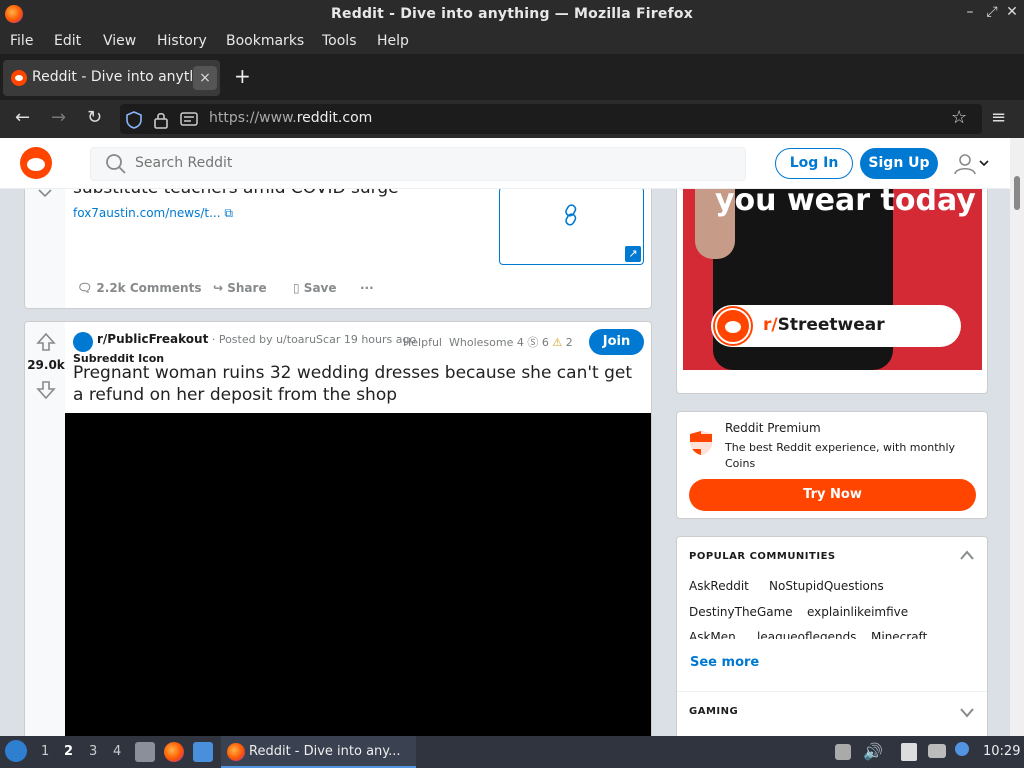 The image size is (1024, 768). I want to click on forward-icon: →, so click(58, 117).